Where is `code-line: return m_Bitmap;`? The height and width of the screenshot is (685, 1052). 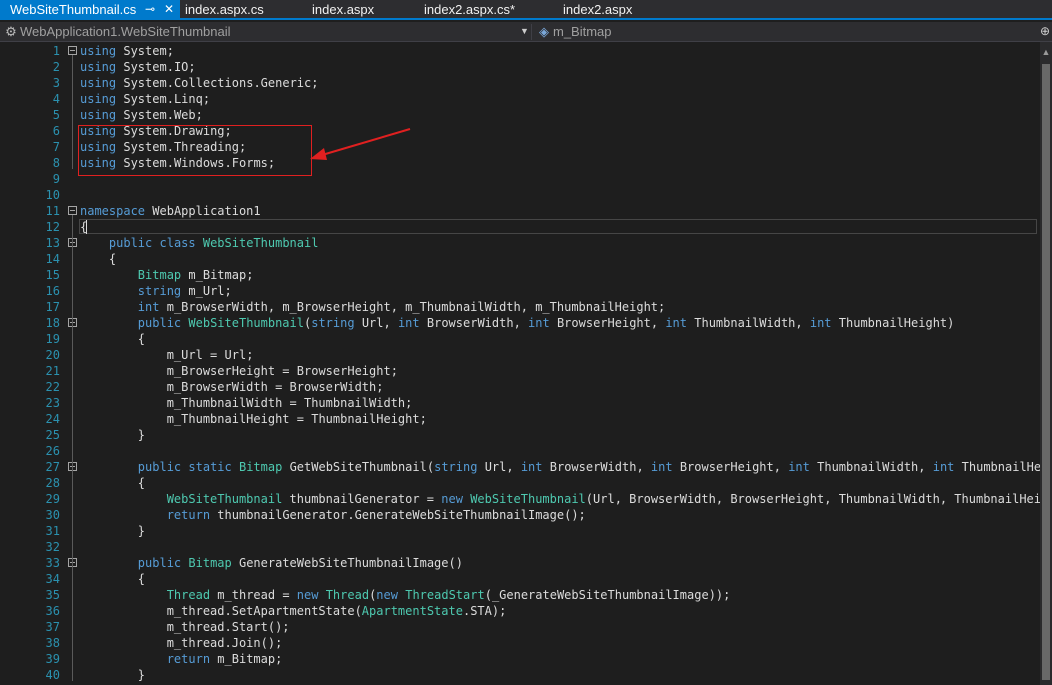
code-line: return m_Bitmap; is located at coordinates (224, 659).